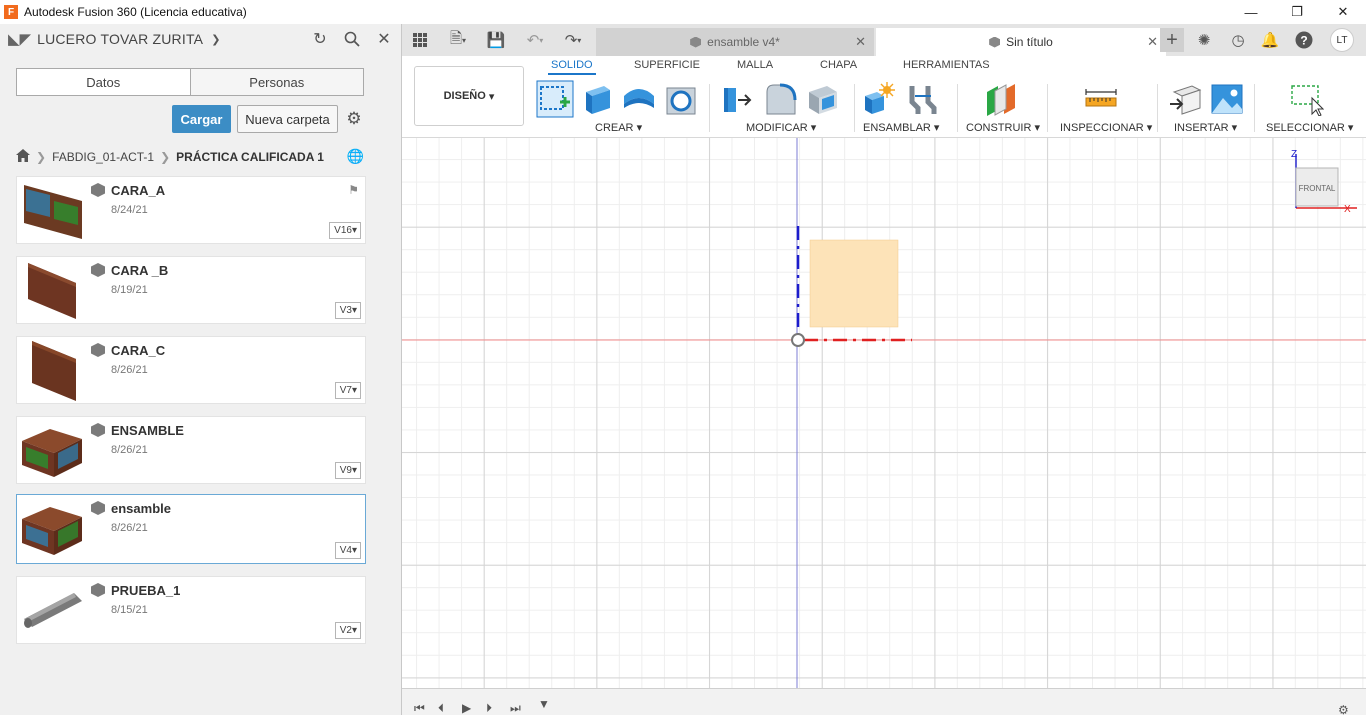 The width and height of the screenshot is (1366, 717). What do you see at coordinates (250, 157) in the screenshot?
I see `breadcrumb-folder: PRÁCTICA CALIFICADA 1` at bounding box center [250, 157].